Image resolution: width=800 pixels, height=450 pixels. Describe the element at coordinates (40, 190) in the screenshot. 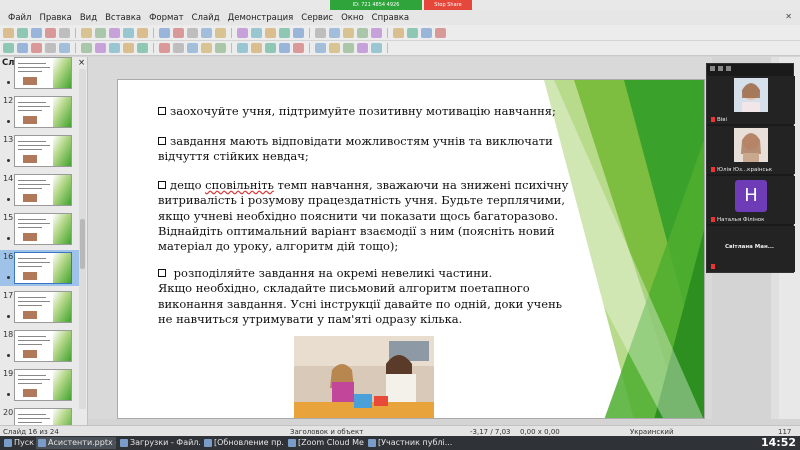

I see `slide-thumbnail: 14` at that location.